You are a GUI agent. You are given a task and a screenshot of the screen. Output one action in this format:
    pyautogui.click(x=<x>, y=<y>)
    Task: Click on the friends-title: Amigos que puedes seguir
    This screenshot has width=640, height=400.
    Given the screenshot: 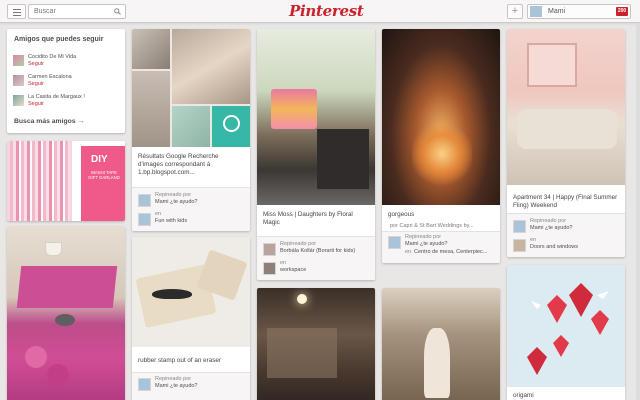 What is the action you would take?
    pyautogui.click(x=59, y=39)
    